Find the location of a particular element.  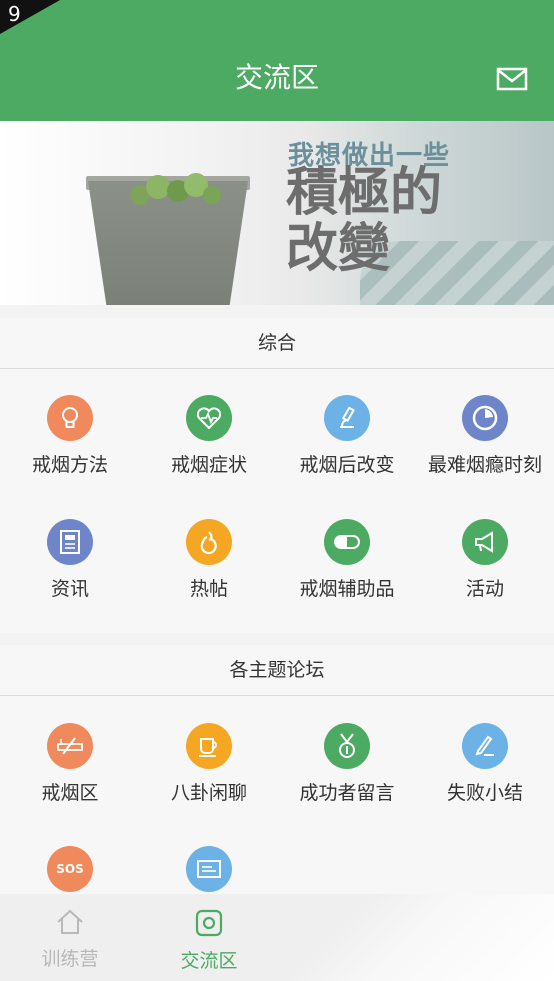

no-smoking-icon is located at coordinates (70, 746).